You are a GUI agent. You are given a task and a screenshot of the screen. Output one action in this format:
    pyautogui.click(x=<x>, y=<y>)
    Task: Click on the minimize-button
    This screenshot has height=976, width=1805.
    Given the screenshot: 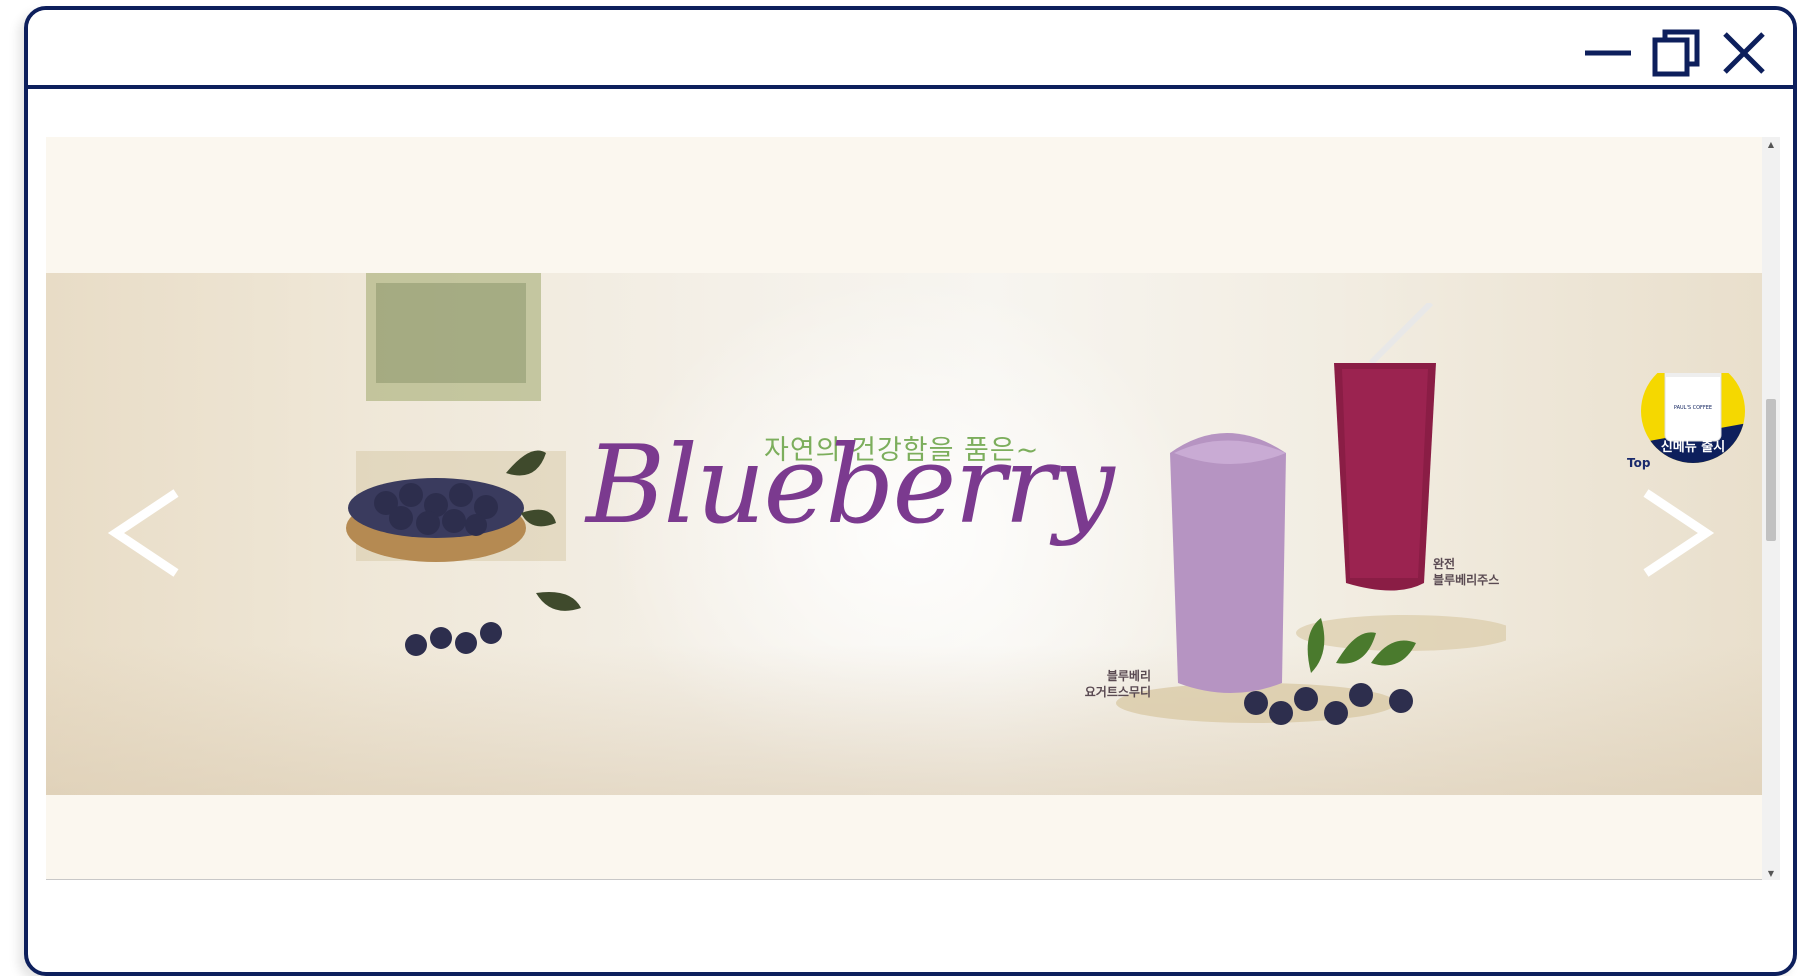 What is the action you would take?
    pyautogui.click(x=1608, y=53)
    